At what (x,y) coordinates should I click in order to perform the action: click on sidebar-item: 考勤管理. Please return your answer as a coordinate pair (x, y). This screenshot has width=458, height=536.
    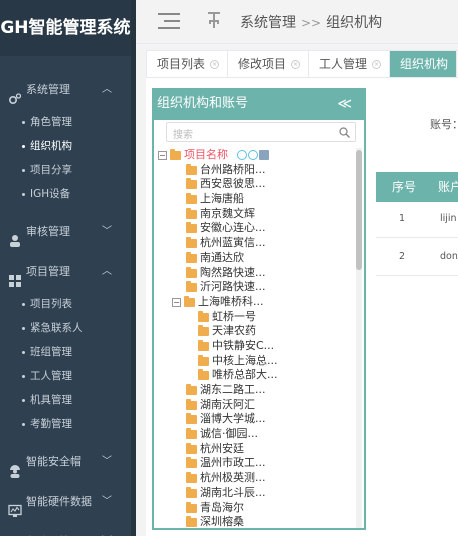
    Looking at the image, I should click on (68, 424).